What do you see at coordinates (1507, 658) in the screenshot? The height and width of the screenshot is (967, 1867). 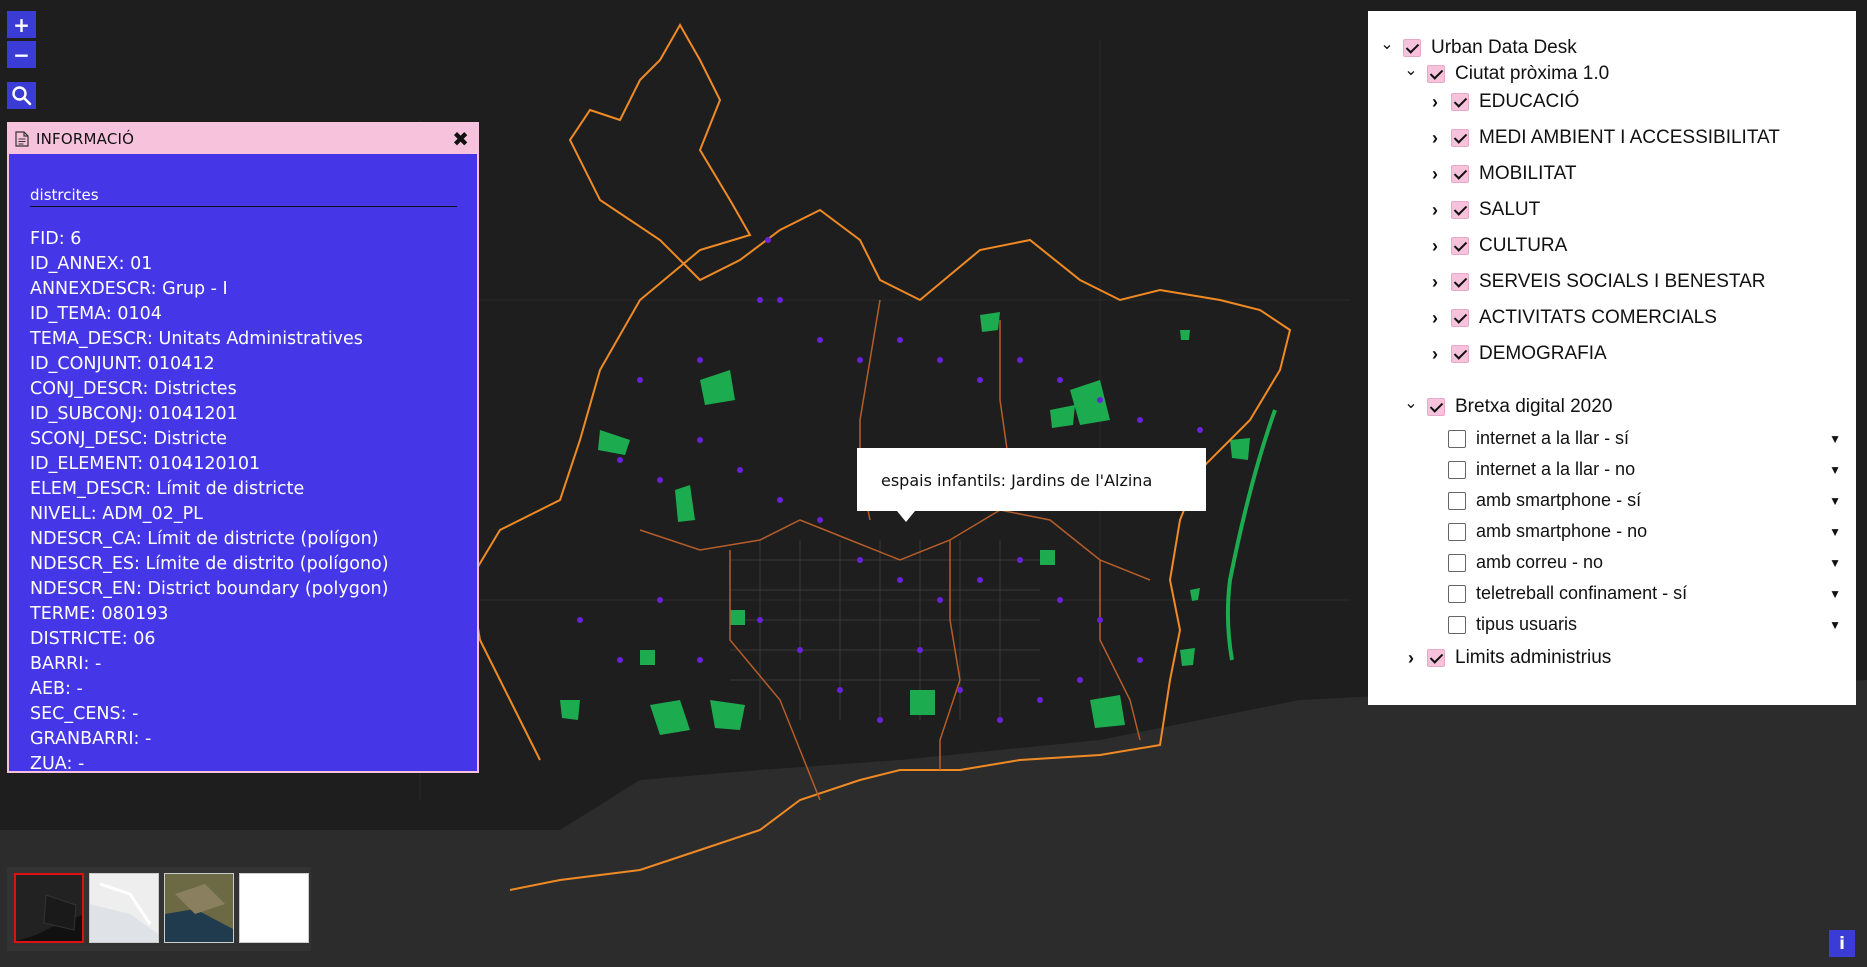 I see `layer-group: › Limits administrius` at bounding box center [1507, 658].